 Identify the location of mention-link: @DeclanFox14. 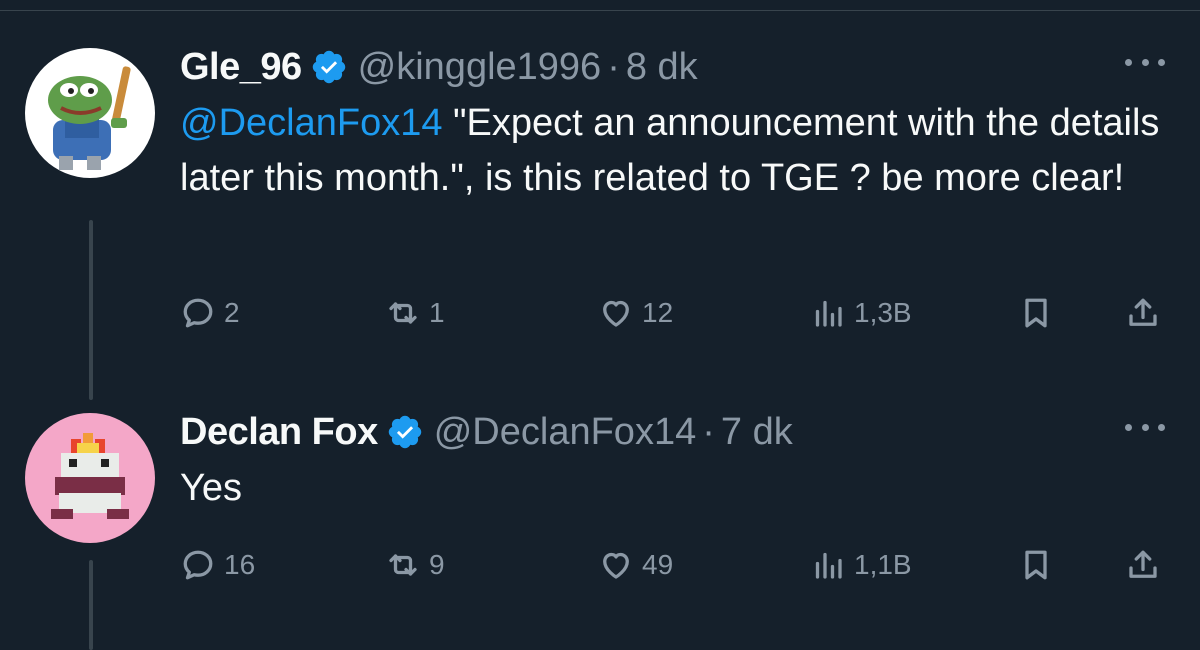
(311, 123).